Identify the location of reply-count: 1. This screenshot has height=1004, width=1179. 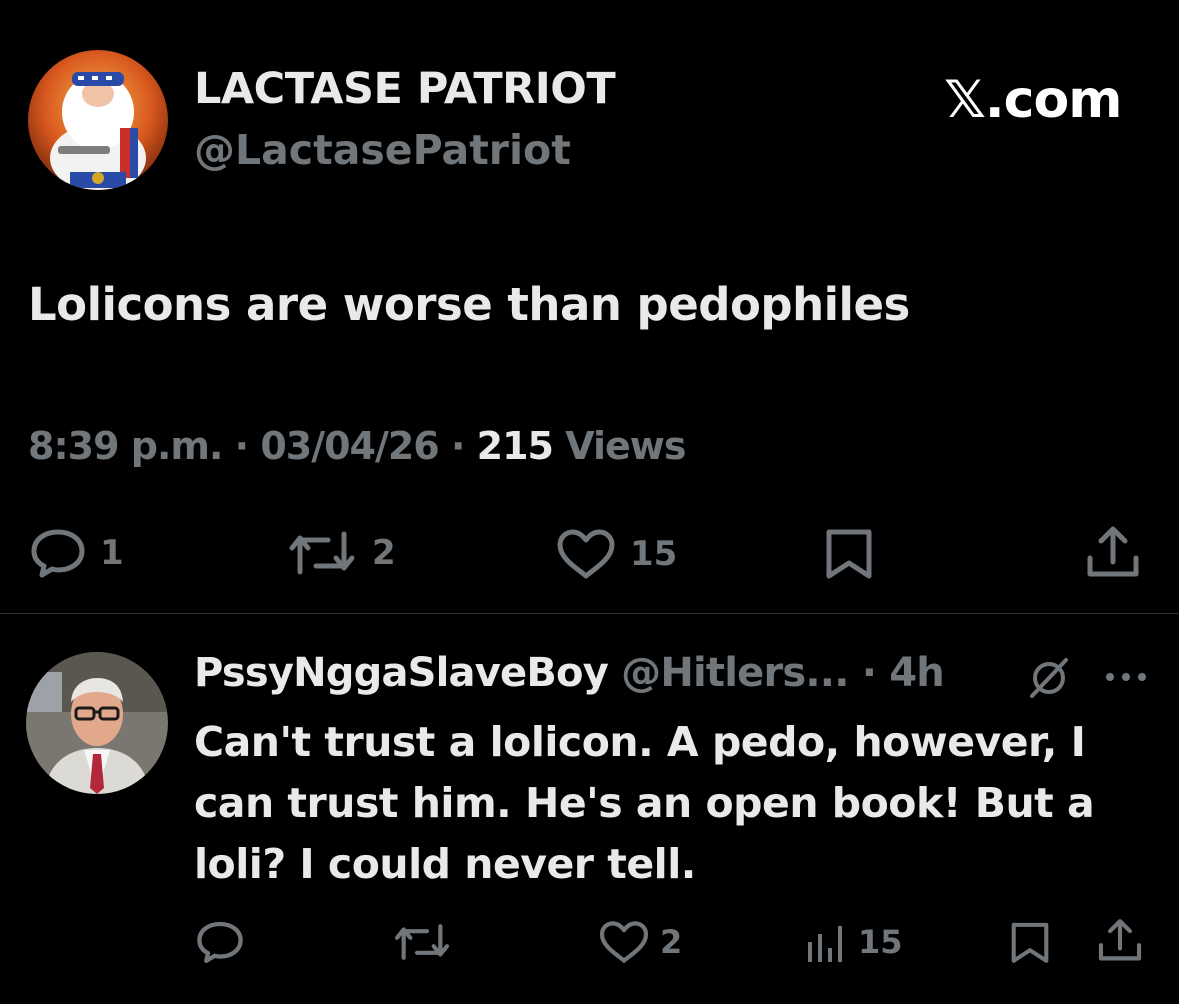
(112, 553).